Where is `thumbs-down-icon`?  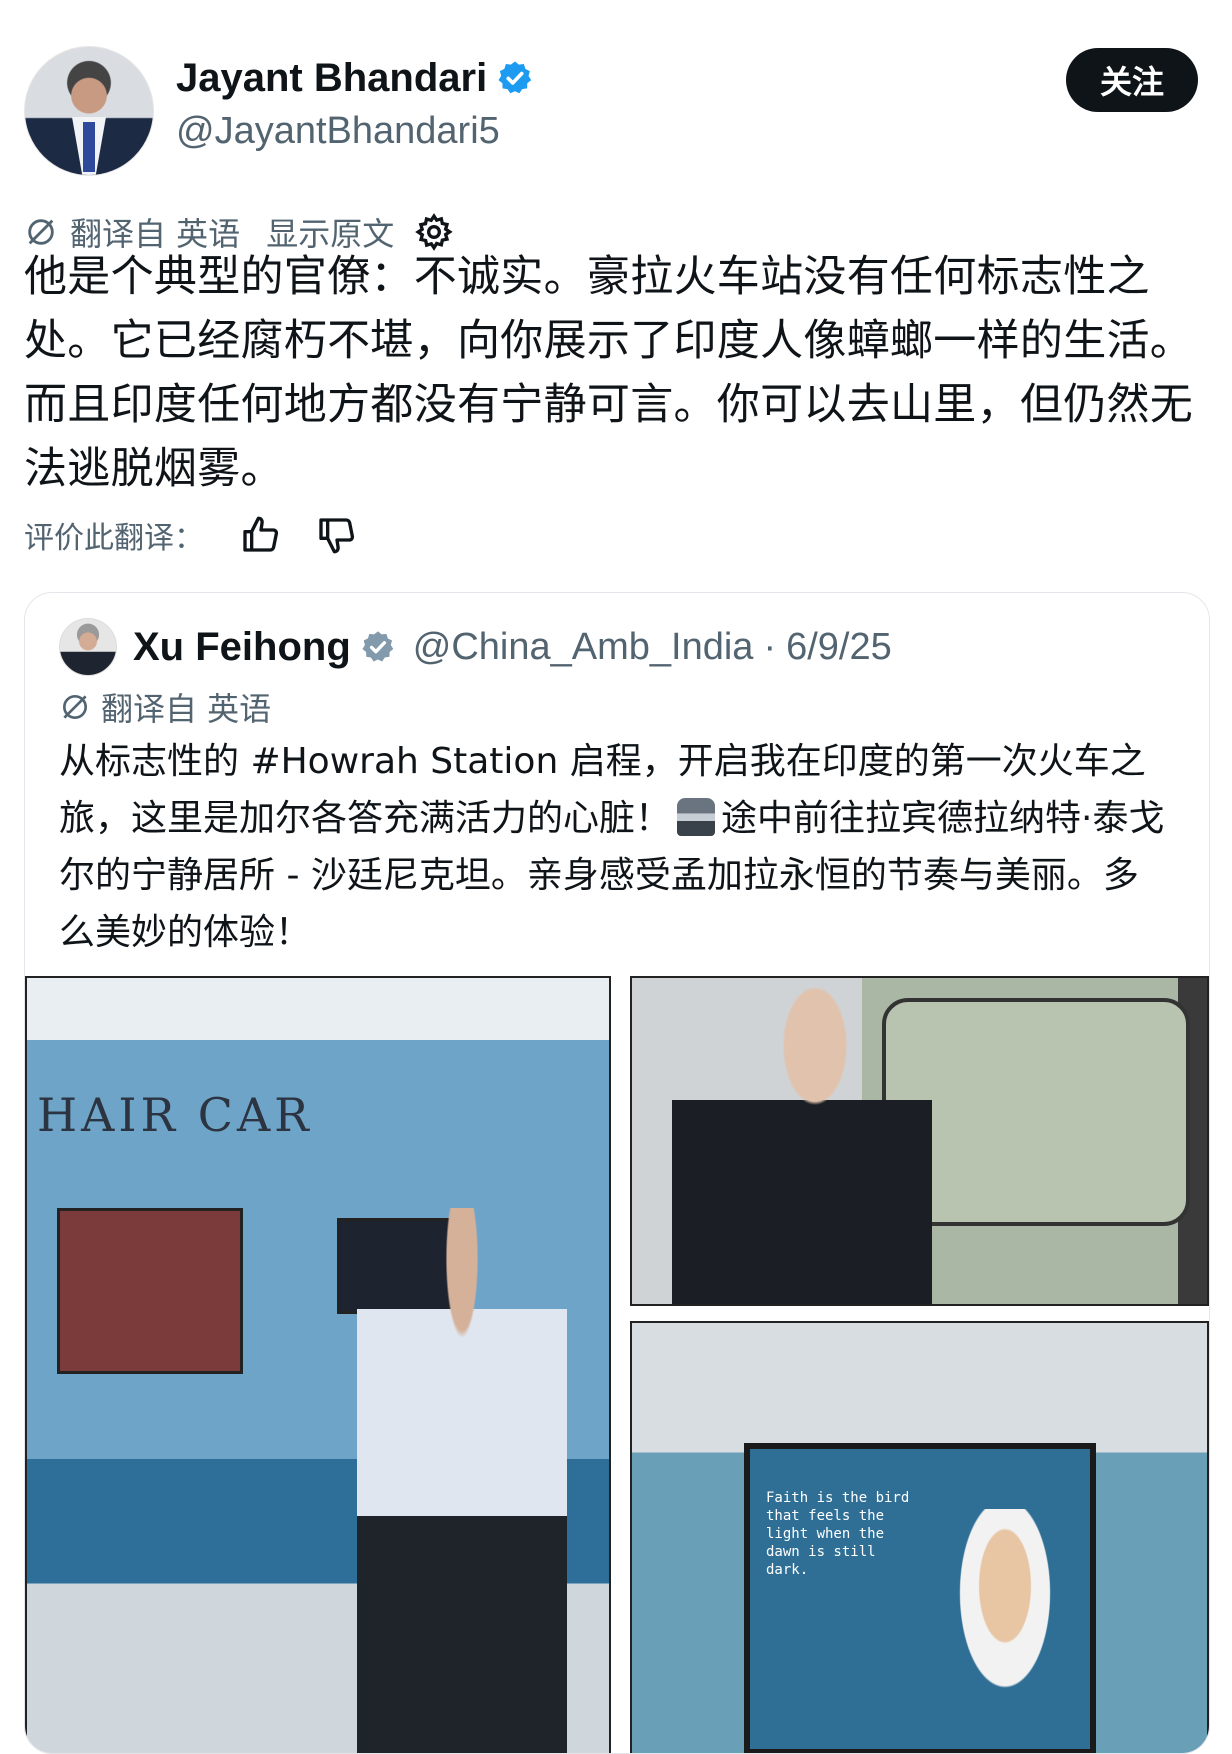
thumbs-down-icon is located at coordinates (336, 535).